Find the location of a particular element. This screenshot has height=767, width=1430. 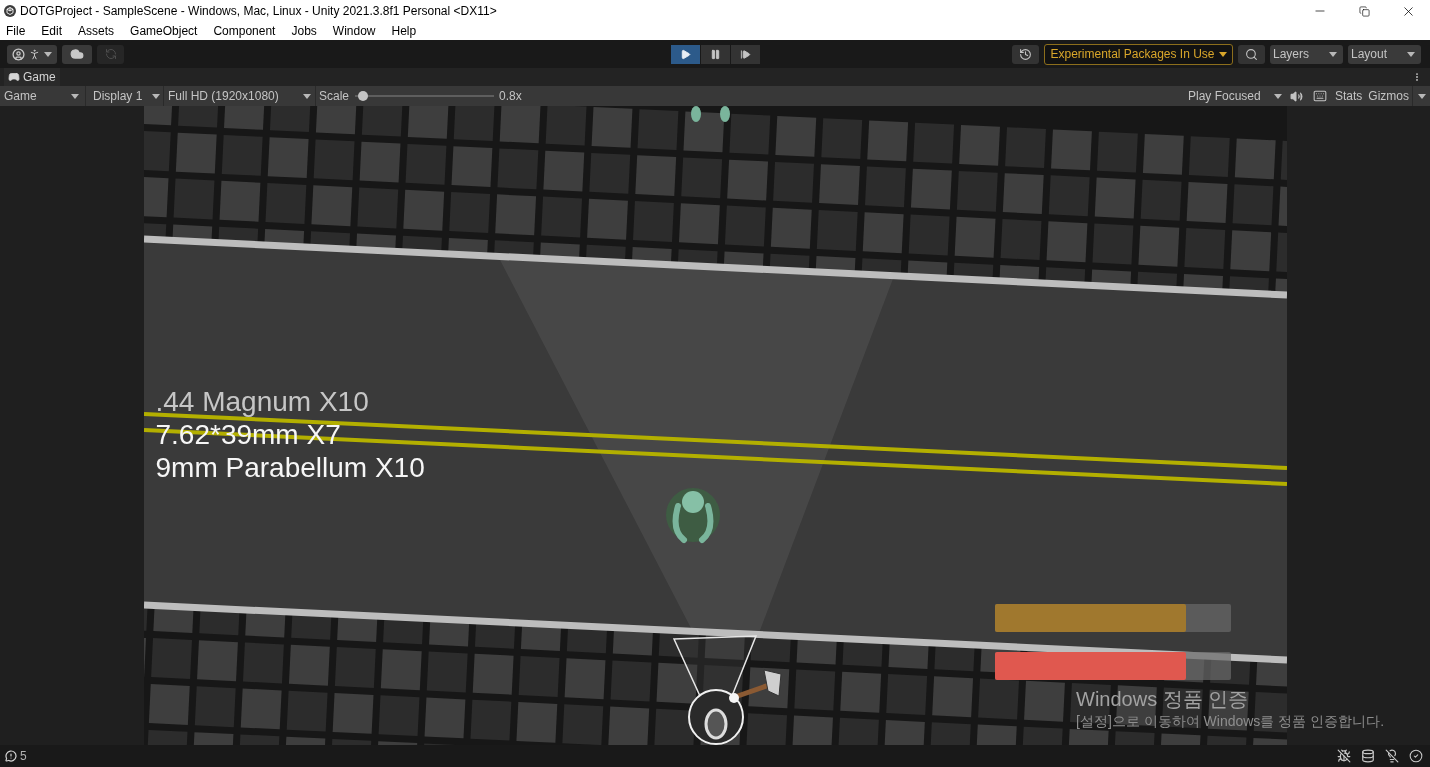

menu-item: Jobs is located at coordinates (304, 31).